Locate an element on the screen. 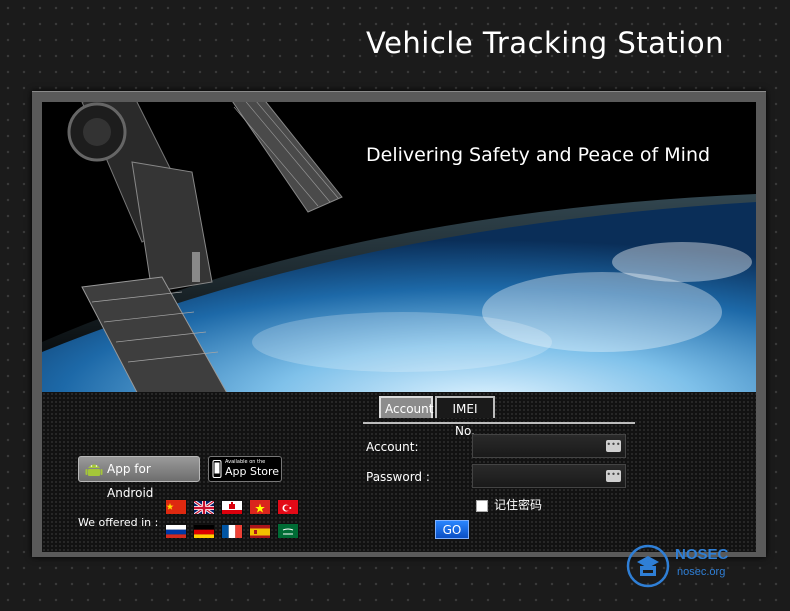 The image size is (790, 611). login-tabs: Account IMEI No. is located at coordinates (499, 417).